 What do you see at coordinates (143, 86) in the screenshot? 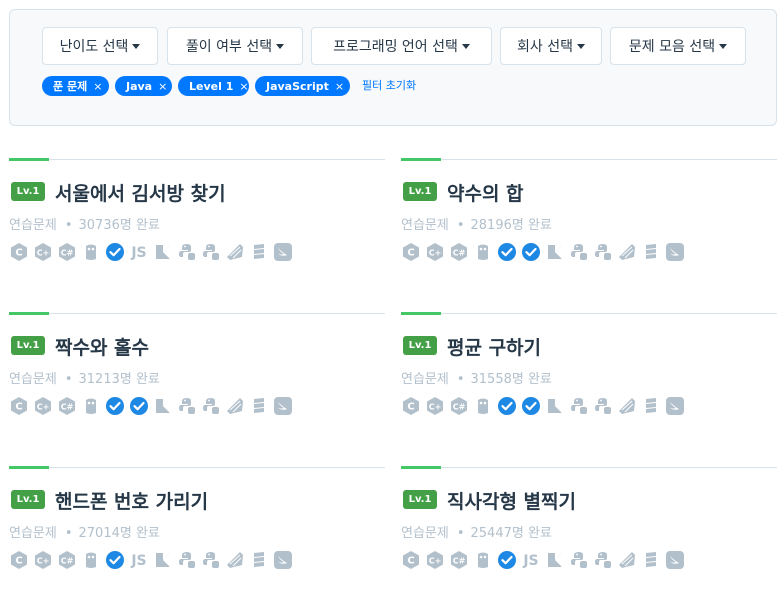
I see `filter-chip-java: Java ×` at bounding box center [143, 86].